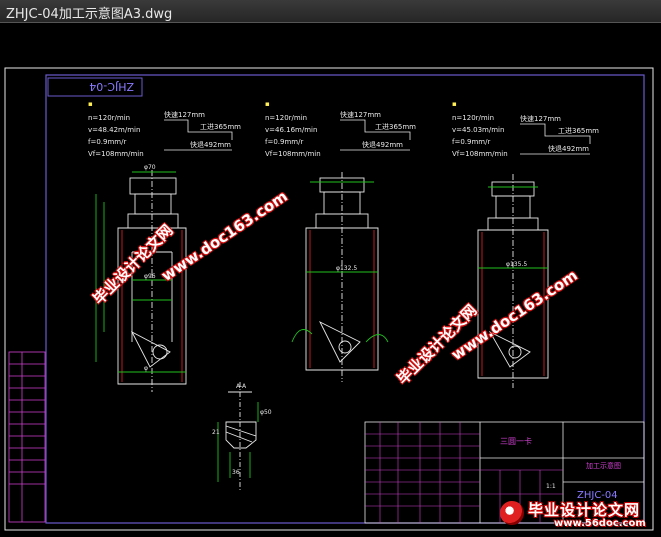 The height and width of the screenshot is (537, 661). I want to click on stroke-3-rapid: 快速127mm, so click(540, 118).